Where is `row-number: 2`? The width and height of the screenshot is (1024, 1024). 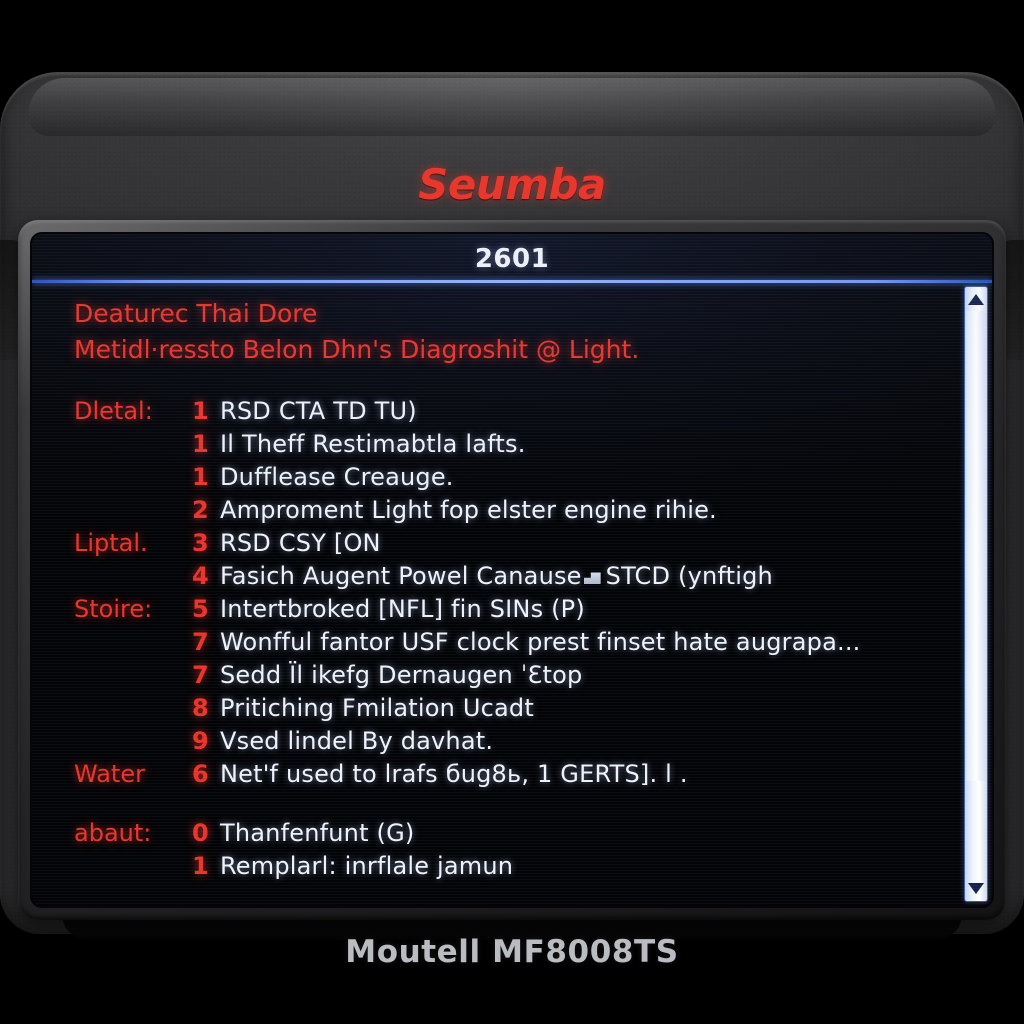 row-number: 2 is located at coordinates (200, 510).